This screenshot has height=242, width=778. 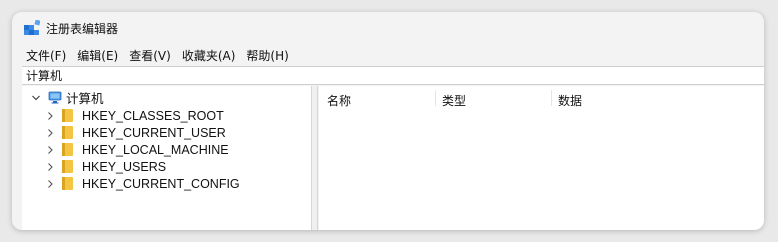 What do you see at coordinates (155, 149) in the screenshot?
I see `tree-item-label: HKEY_LOCAL_MACHINE` at bounding box center [155, 149].